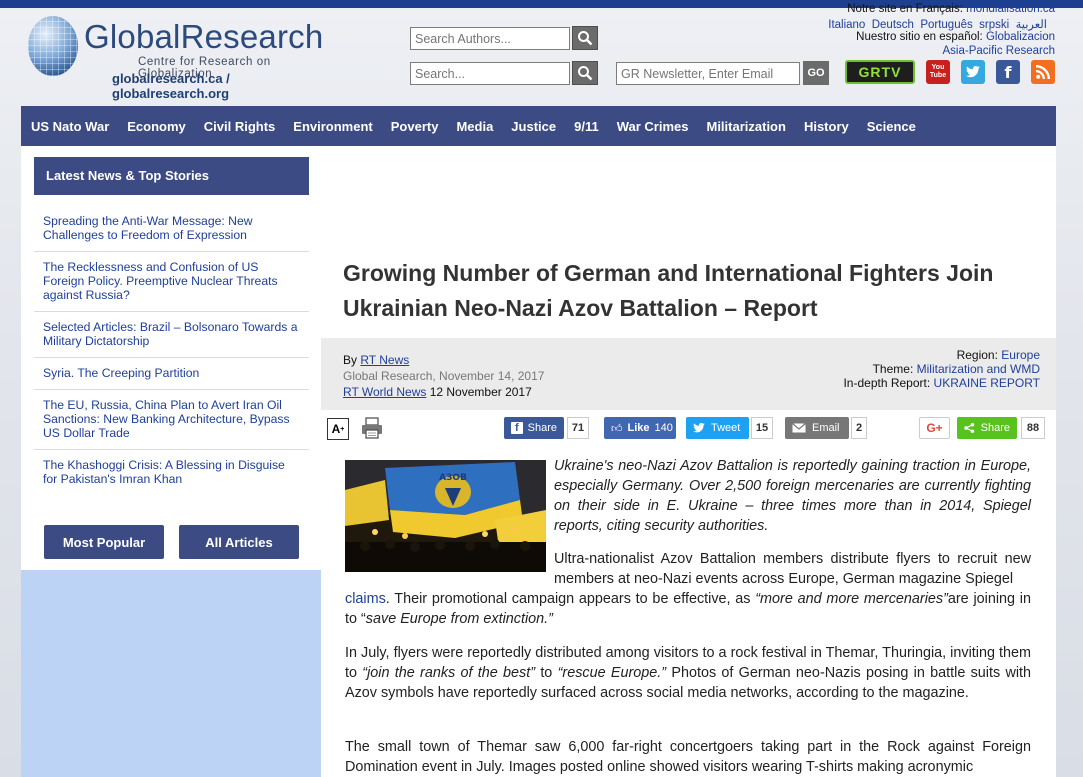 The image size is (1083, 777). I want to click on grtv-button: GRTV, so click(880, 72).